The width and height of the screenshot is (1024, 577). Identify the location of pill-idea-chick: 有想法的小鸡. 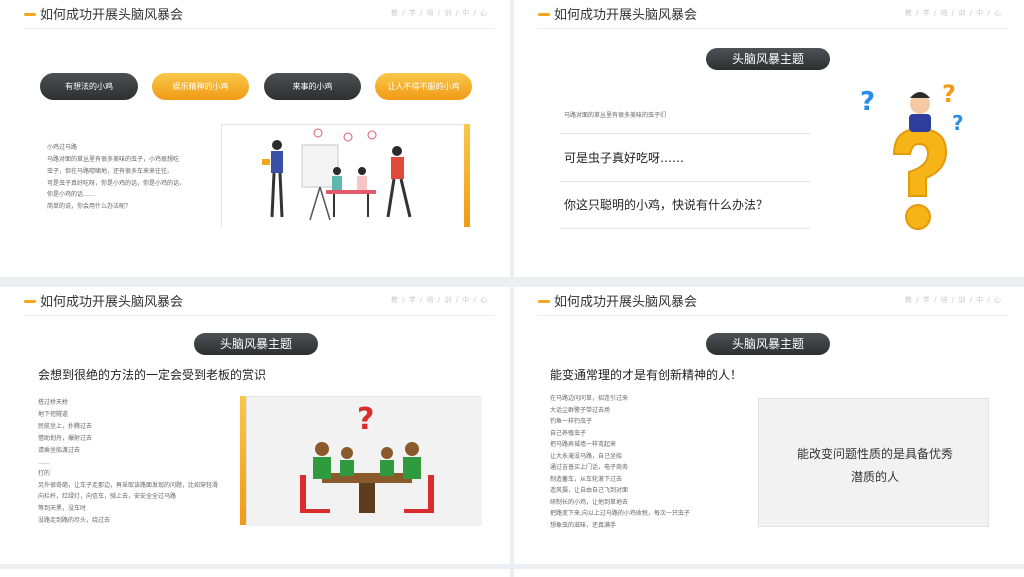
(89, 86).